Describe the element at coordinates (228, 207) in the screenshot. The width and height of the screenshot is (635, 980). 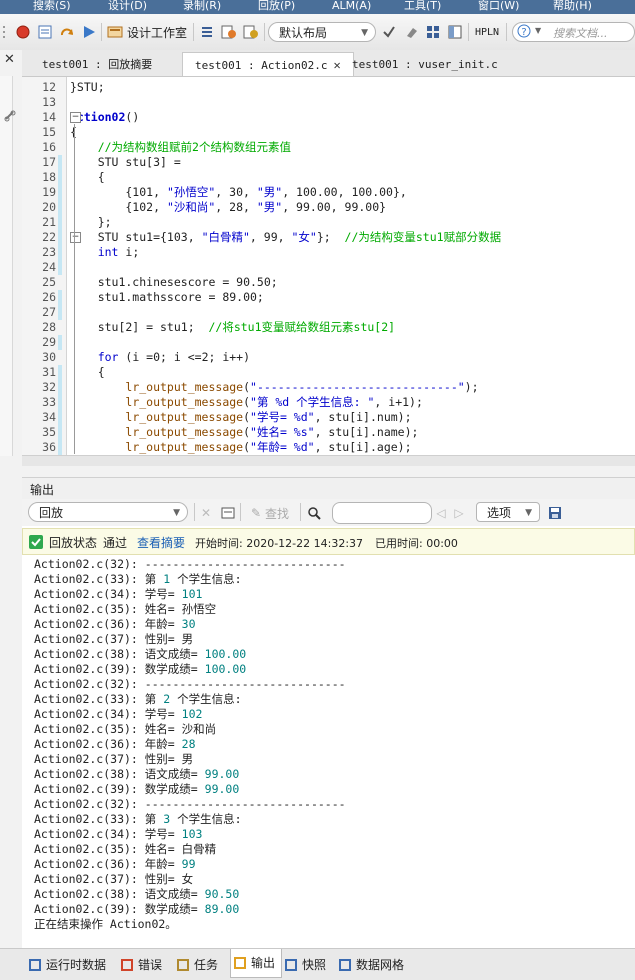
I see `code-line: {102, "沙和尚", 28, "男", 99.00, 99.00}` at that location.